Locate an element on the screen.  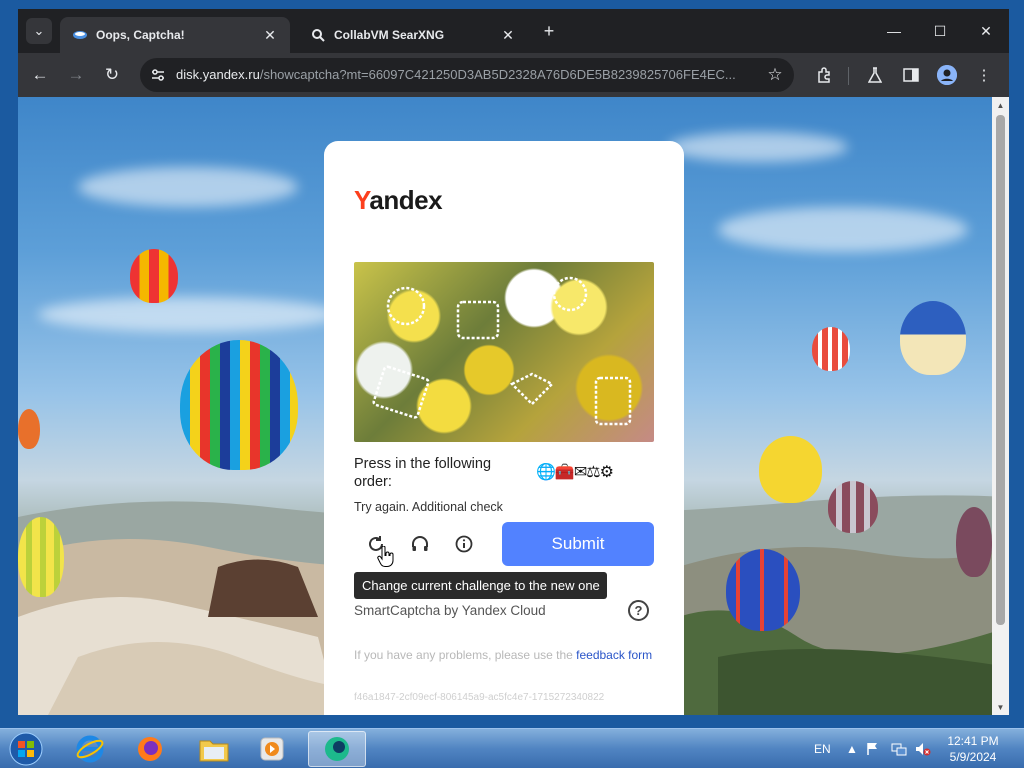
site-info-icon is located at coordinates (158, 75).